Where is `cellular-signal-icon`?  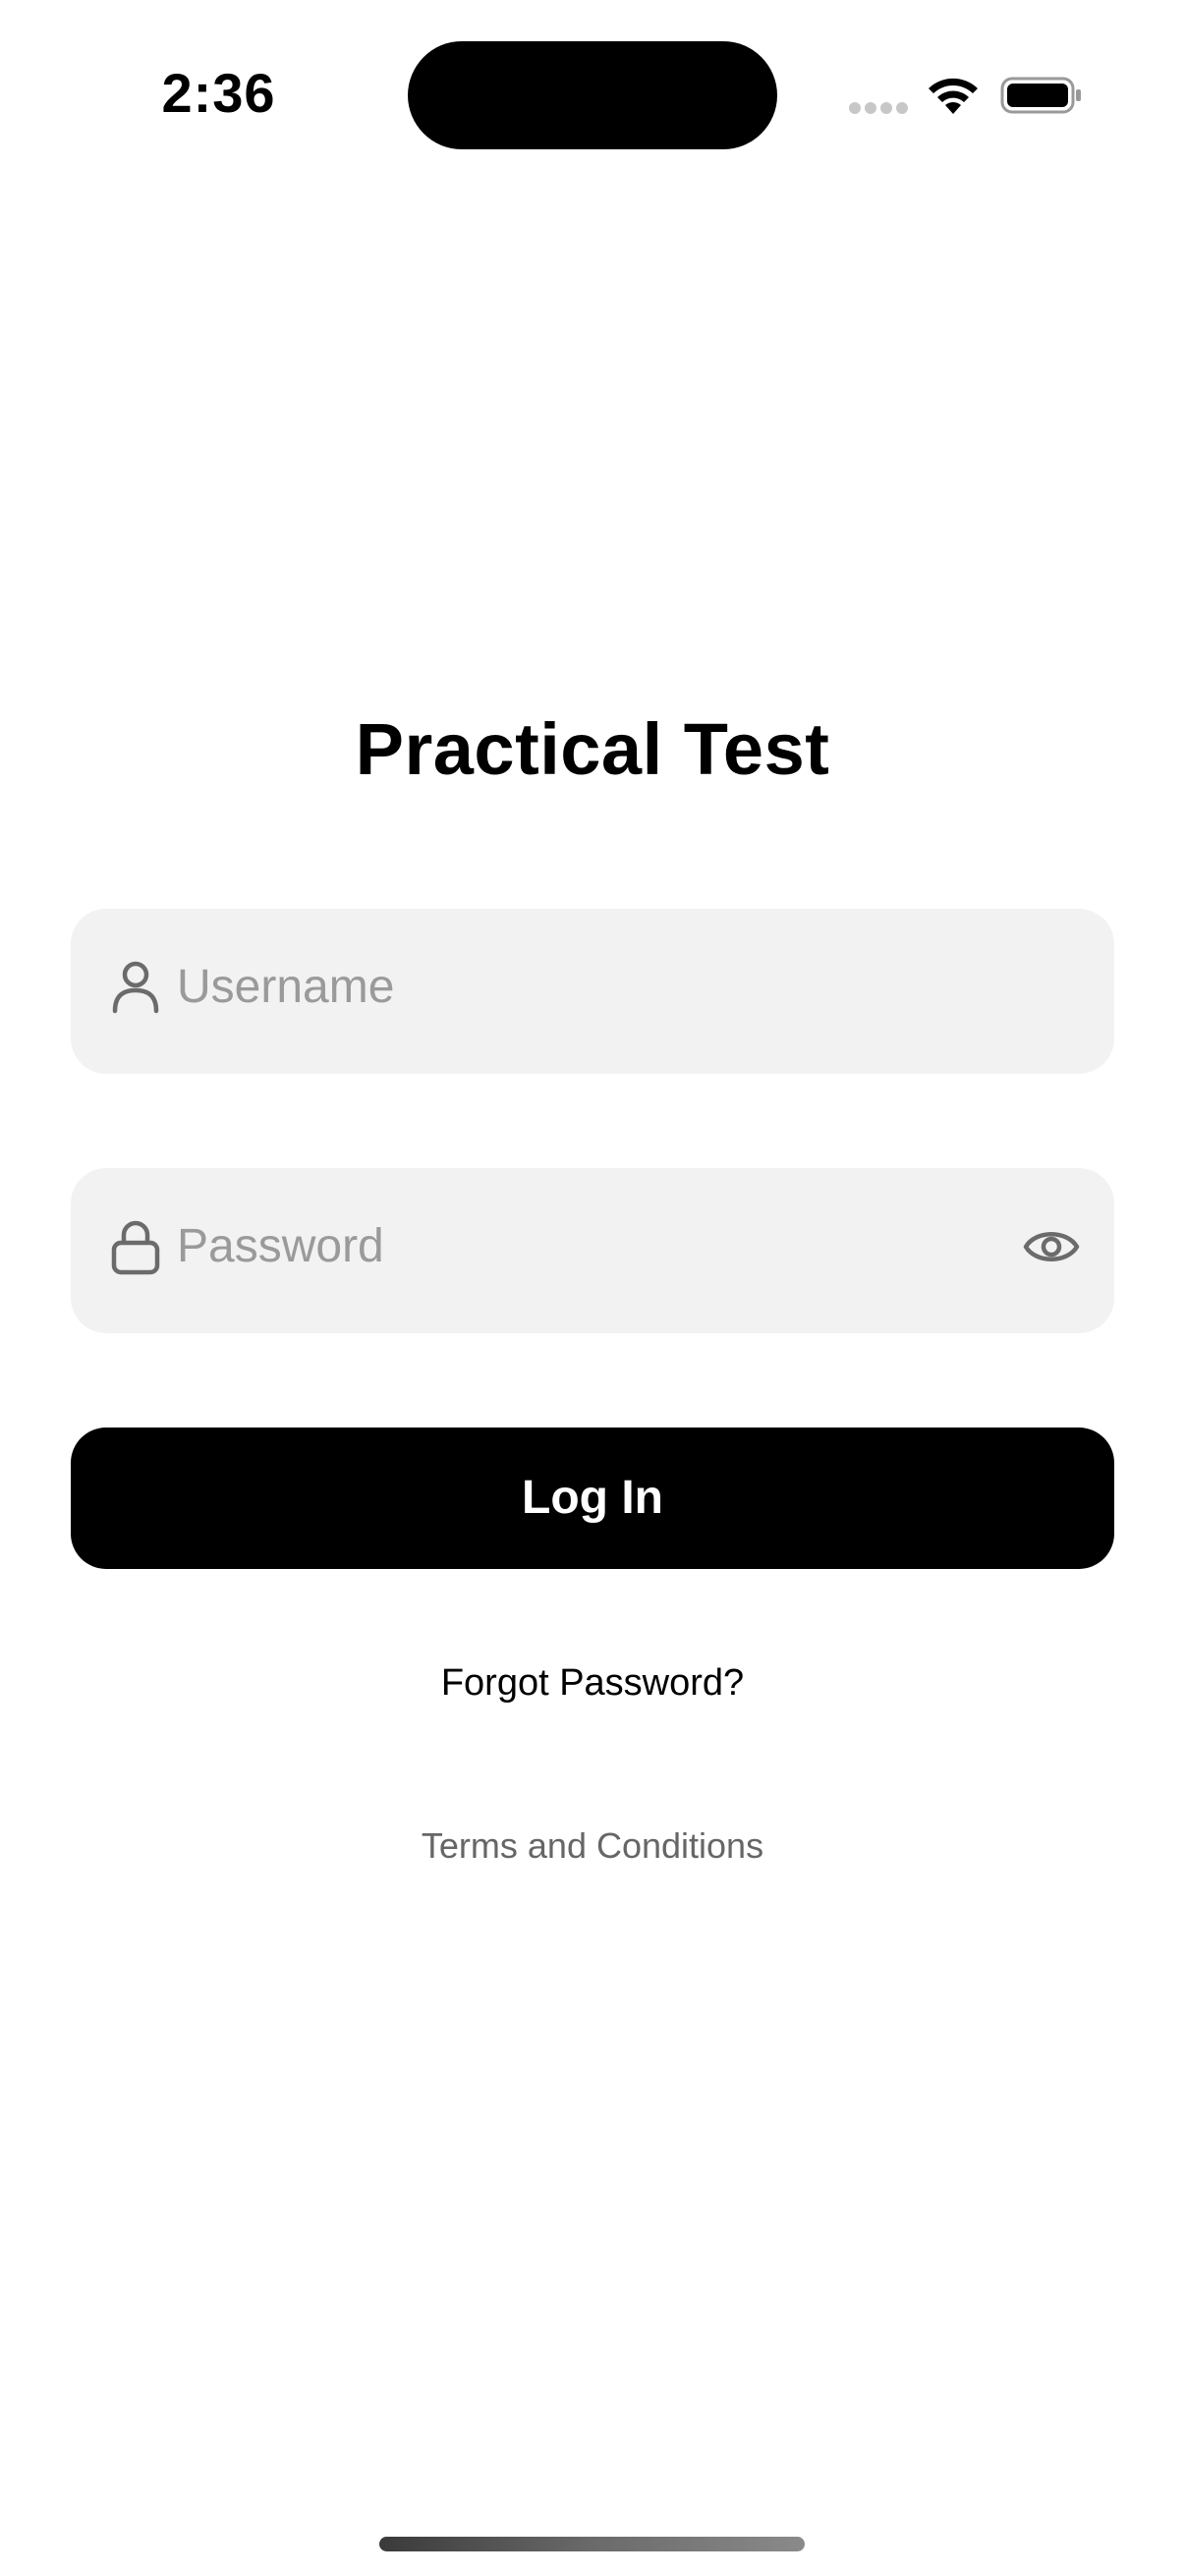 cellular-signal-icon is located at coordinates (879, 109).